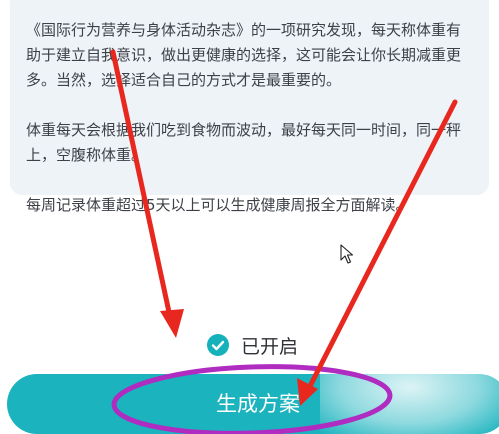 This screenshot has height=434, width=499. I want to click on mouse-cursor-icon, so click(347, 254).